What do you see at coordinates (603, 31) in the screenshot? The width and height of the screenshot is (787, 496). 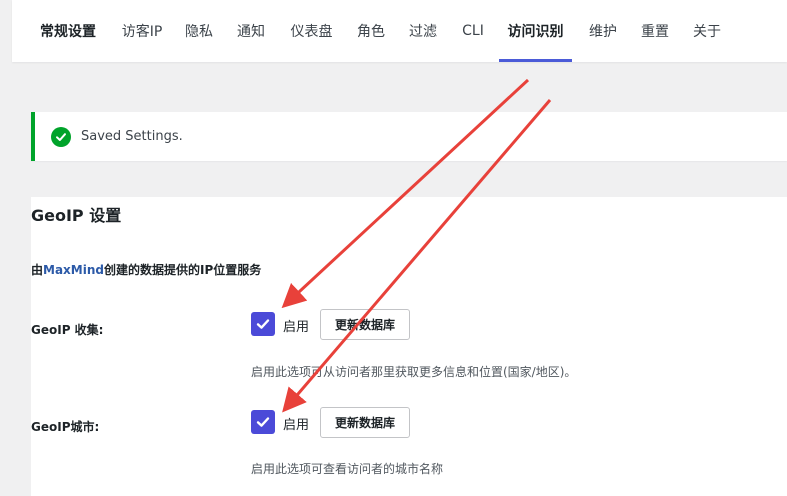 I see `tab-maintenance: 维护` at bounding box center [603, 31].